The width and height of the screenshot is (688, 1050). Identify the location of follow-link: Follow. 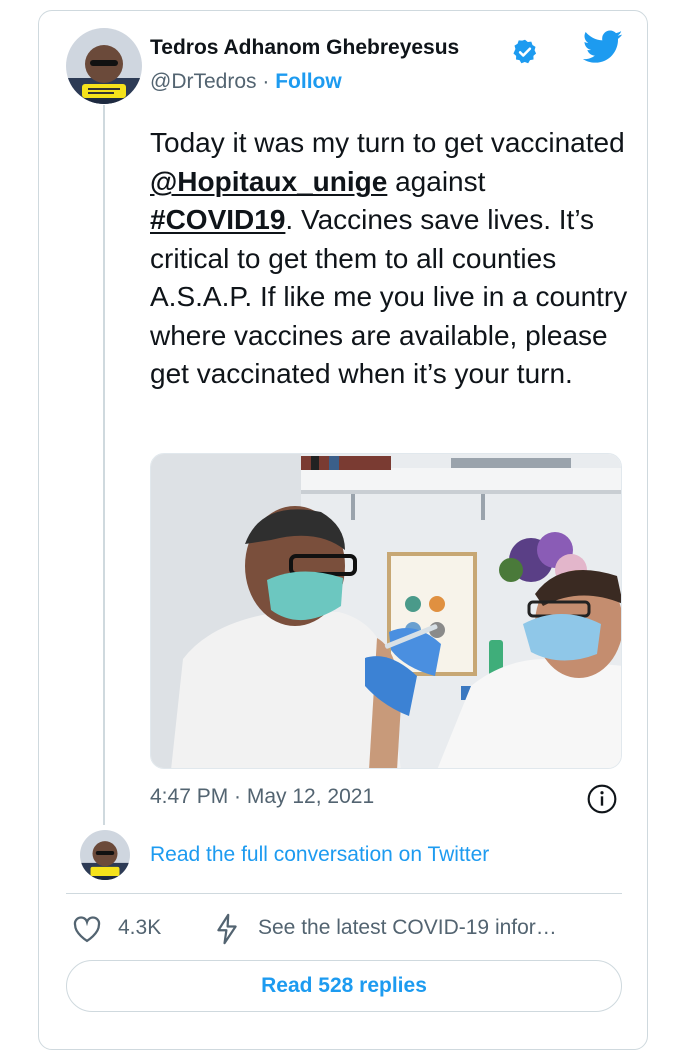
(308, 81).